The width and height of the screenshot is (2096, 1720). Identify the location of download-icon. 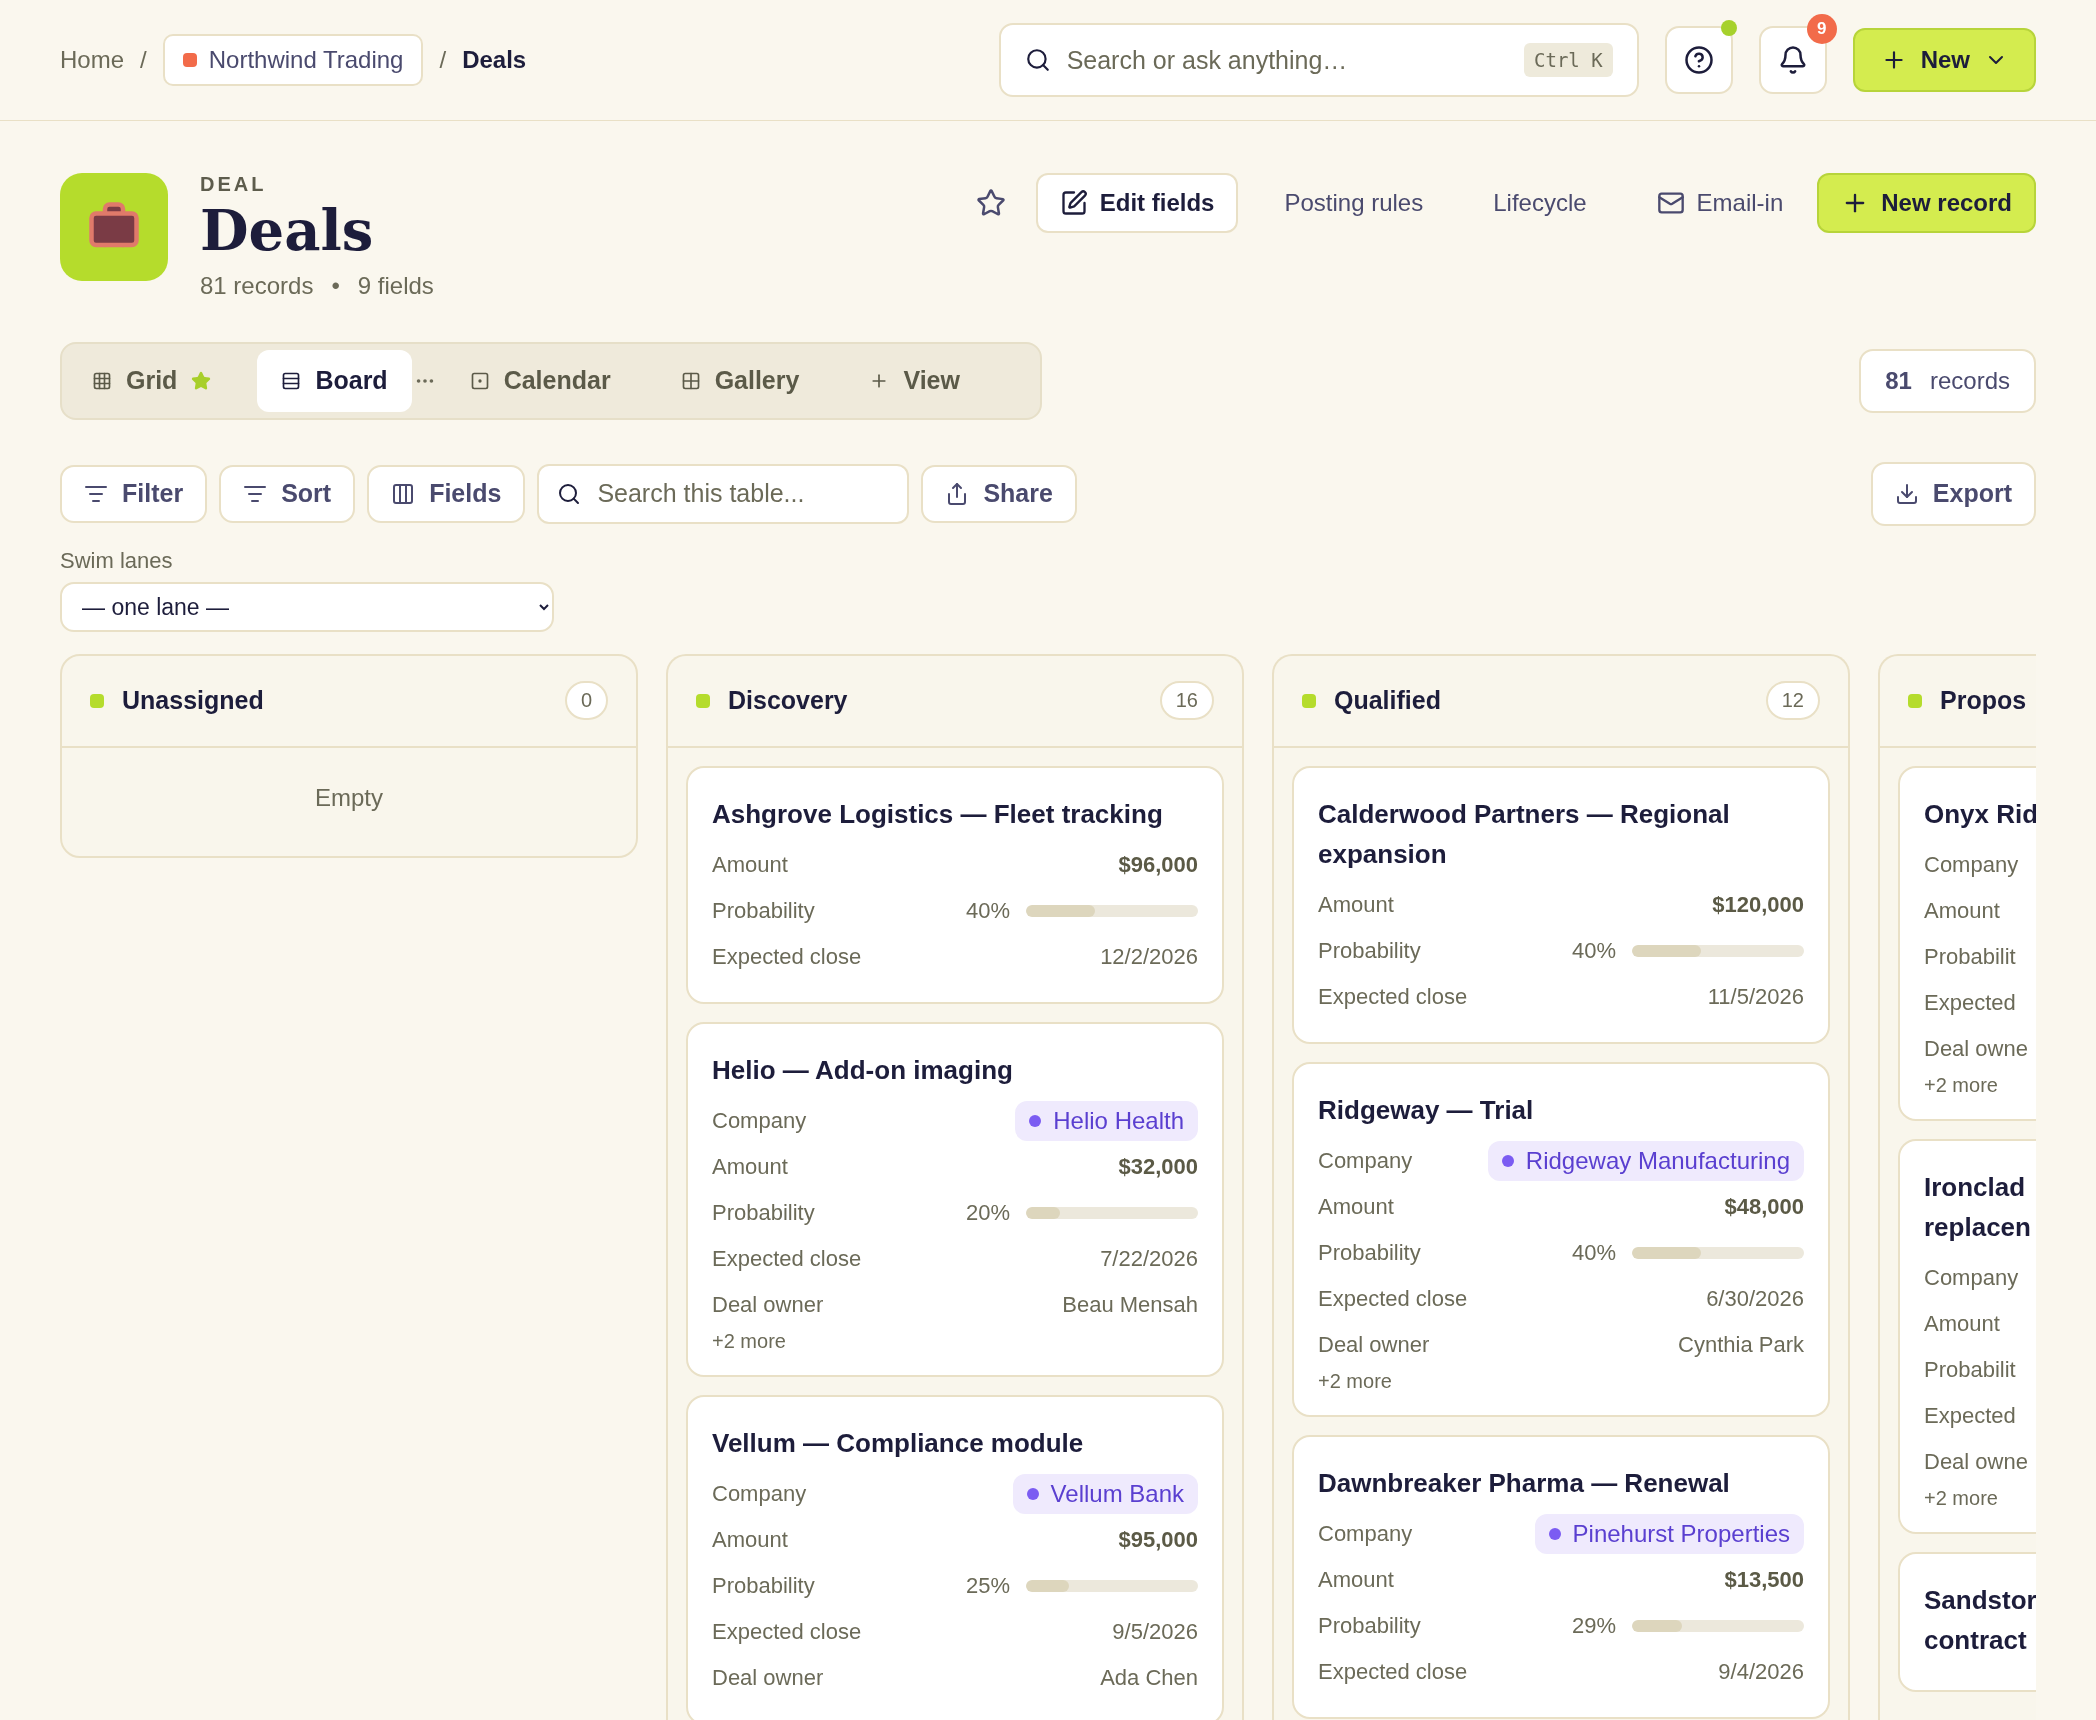
(1906, 493).